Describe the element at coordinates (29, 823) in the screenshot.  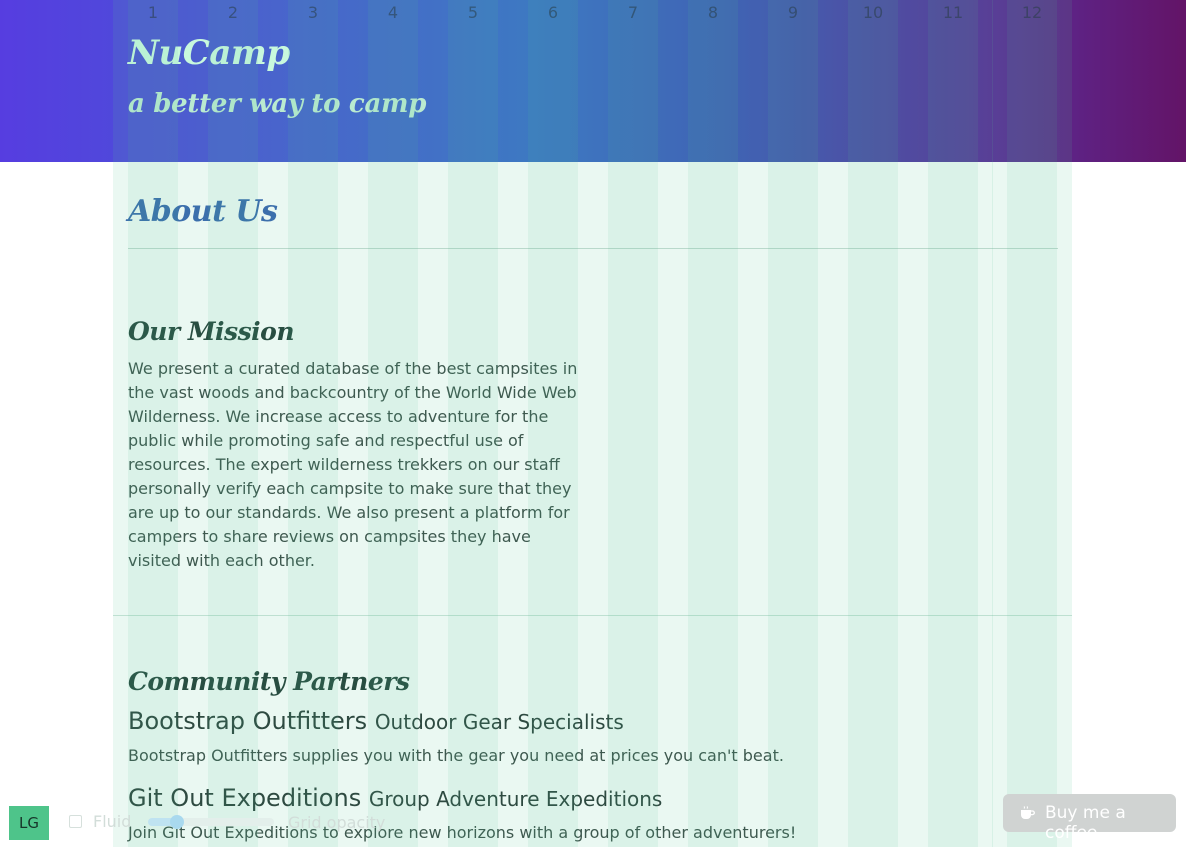
I see `breakpoint-badge: LG` at that location.